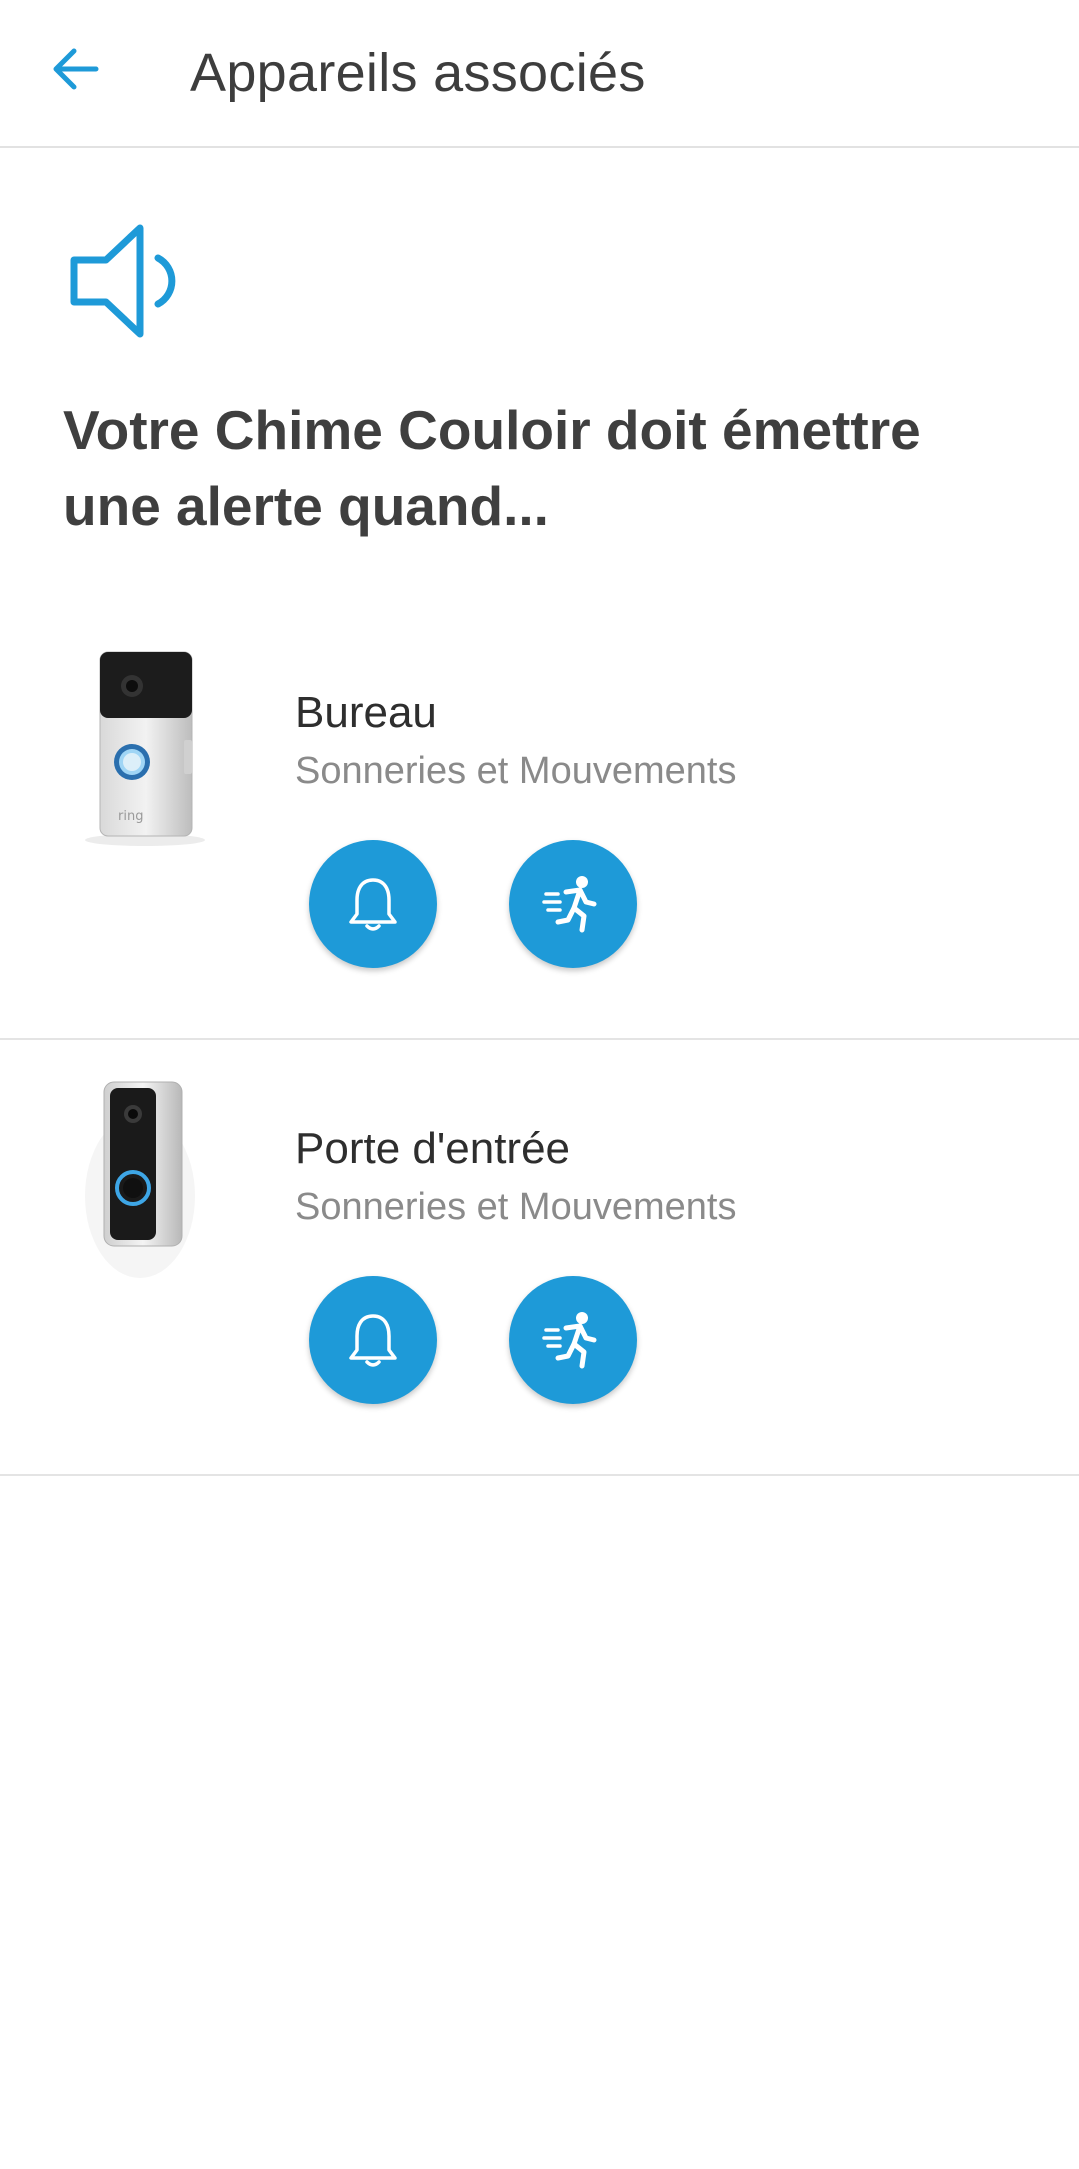  I want to click on arrow-left-icon, so click(76, 69).